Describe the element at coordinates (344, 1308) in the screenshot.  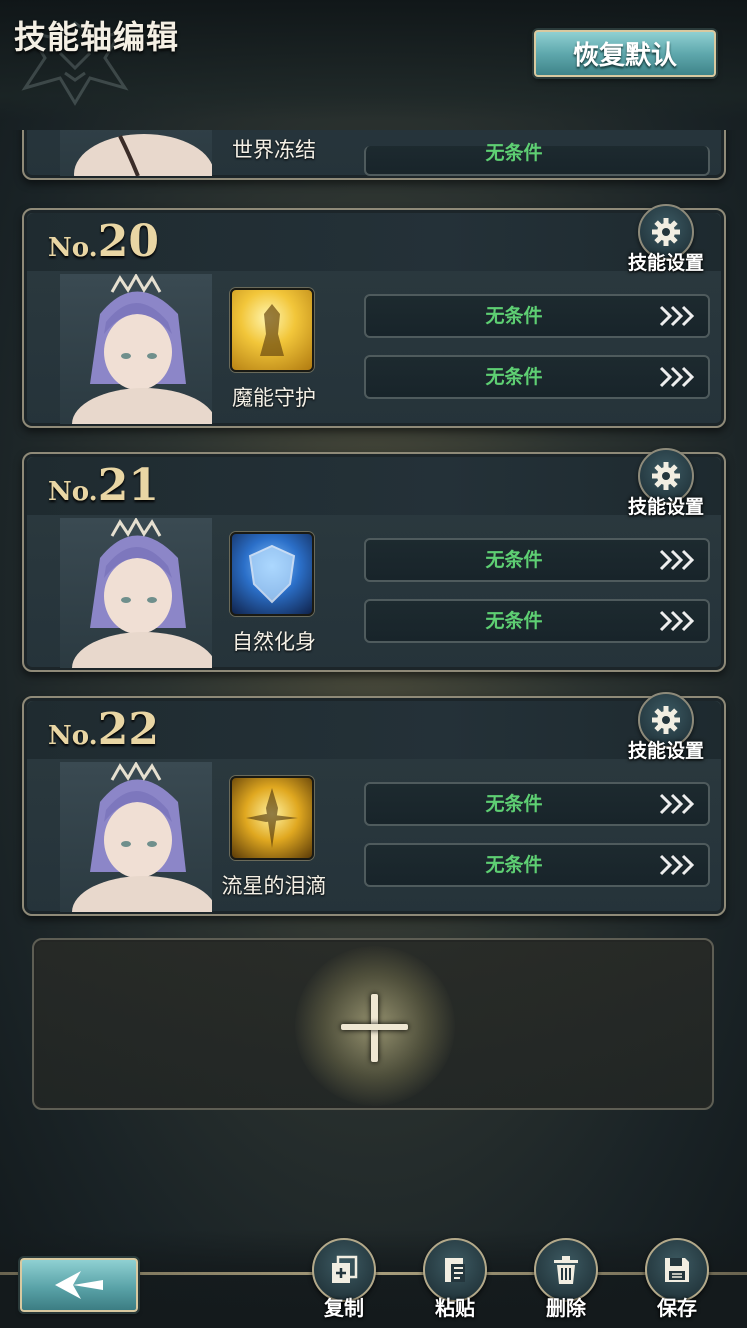
I see `copy-label: 复制` at that location.